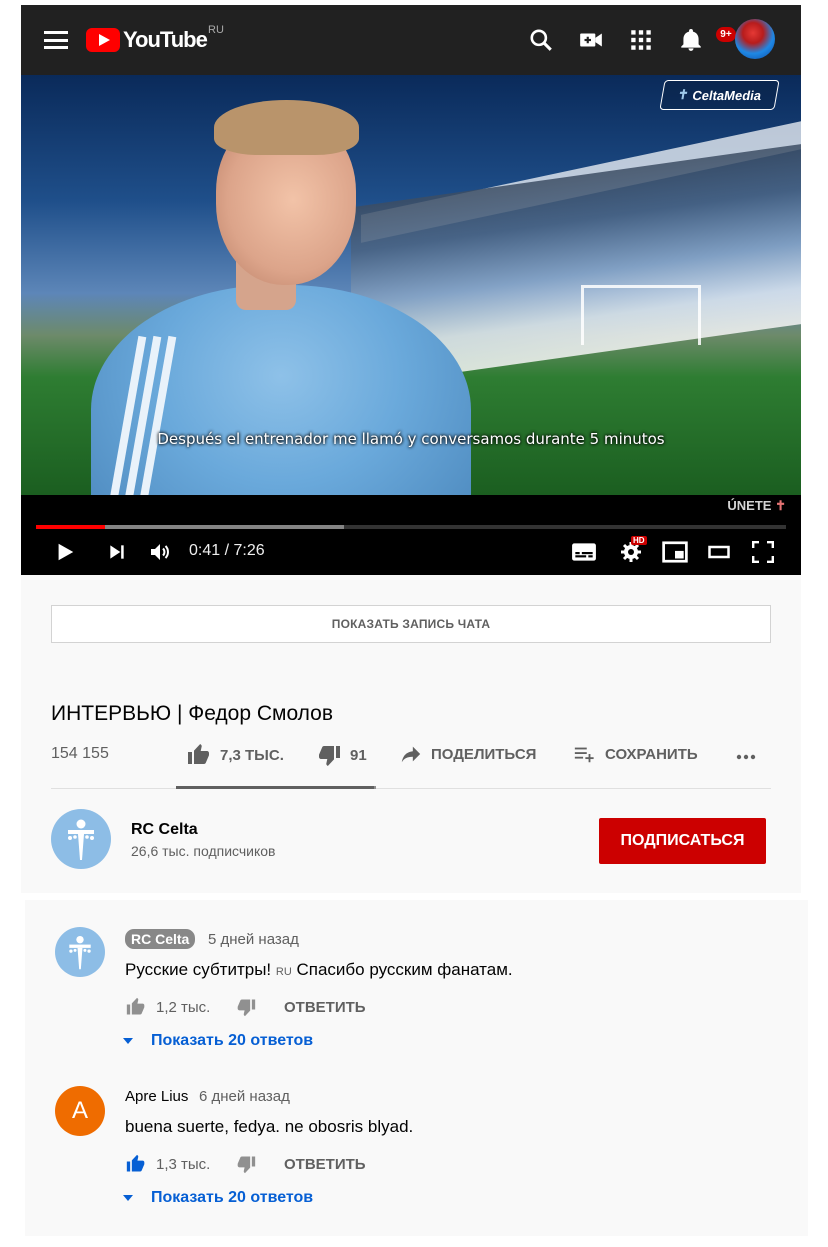 This screenshot has height=1247, width=828. Describe the element at coordinates (103, 40) in the screenshot. I see `youtube-play-icon` at that location.